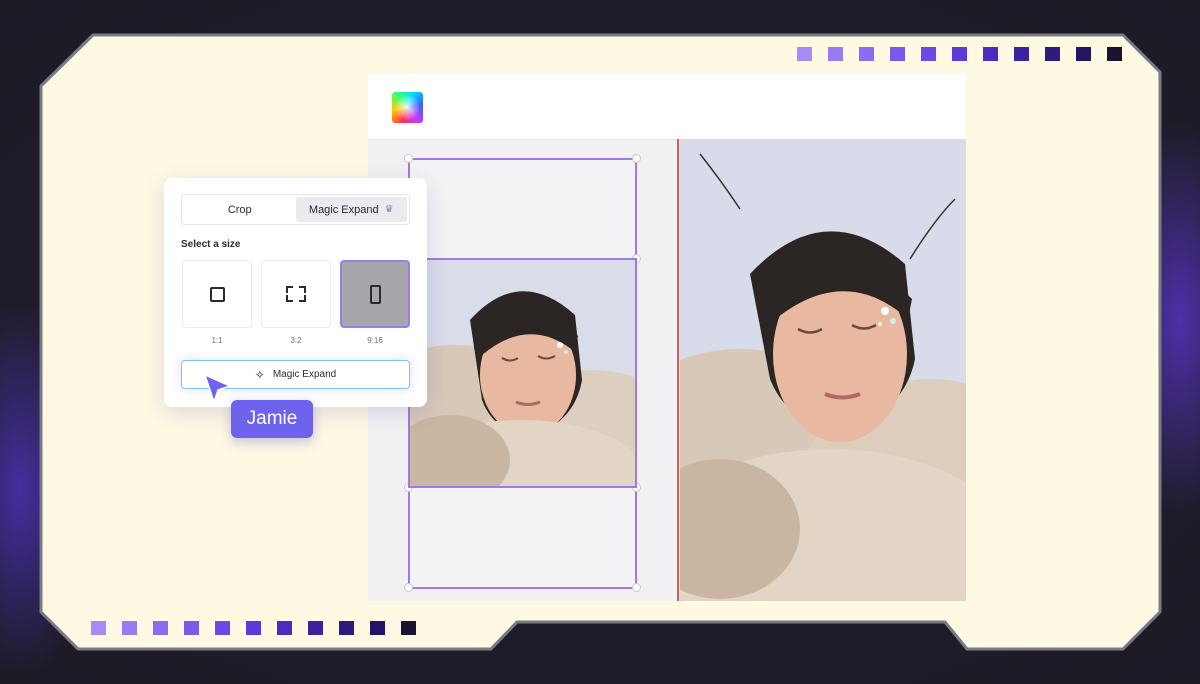  What do you see at coordinates (375, 340) in the screenshot?
I see `size-label-9-16: 9:16` at bounding box center [375, 340].